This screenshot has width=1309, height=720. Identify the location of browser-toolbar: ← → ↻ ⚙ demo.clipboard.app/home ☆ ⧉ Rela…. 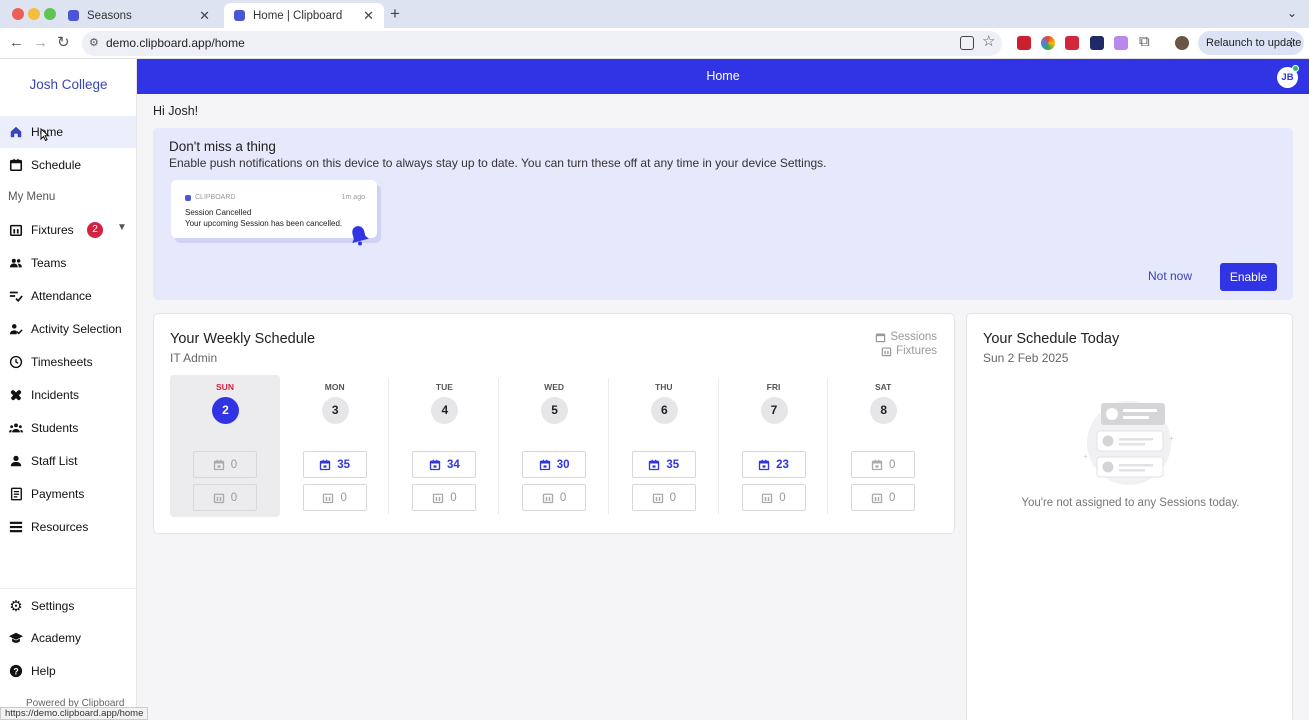
(654, 43).